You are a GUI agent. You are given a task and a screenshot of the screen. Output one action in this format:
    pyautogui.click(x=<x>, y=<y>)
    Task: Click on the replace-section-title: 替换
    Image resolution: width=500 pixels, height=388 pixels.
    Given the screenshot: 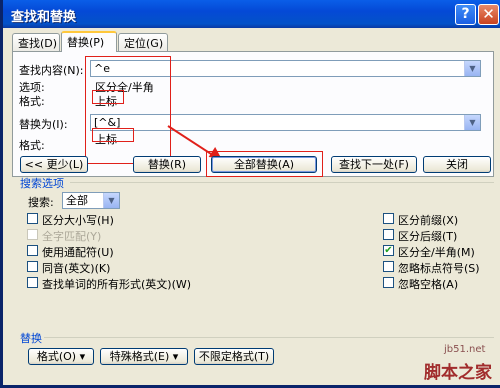 What is the action you would take?
    pyautogui.click(x=31, y=338)
    